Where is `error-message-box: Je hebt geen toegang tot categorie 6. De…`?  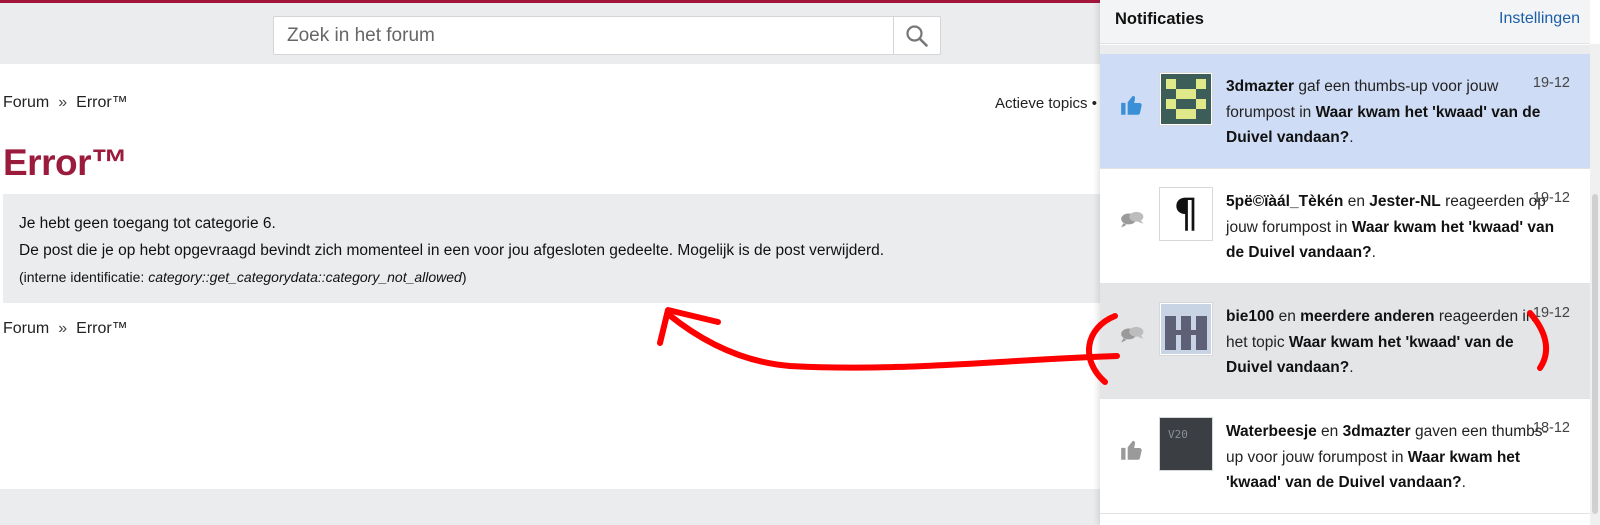 error-message-box: Je hebt geen toegang tot categorie 6. De… is located at coordinates (551, 248).